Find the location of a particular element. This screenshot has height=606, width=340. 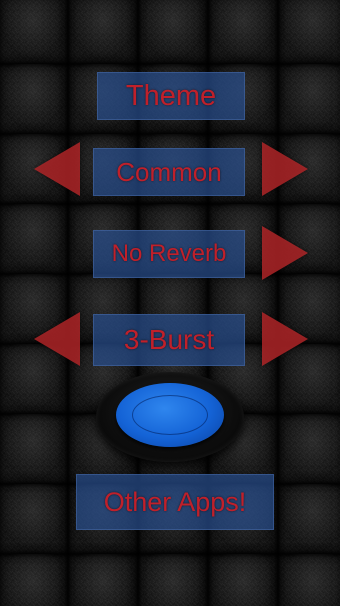

fire-button-cap-icon is located at coordinates (170, 415).